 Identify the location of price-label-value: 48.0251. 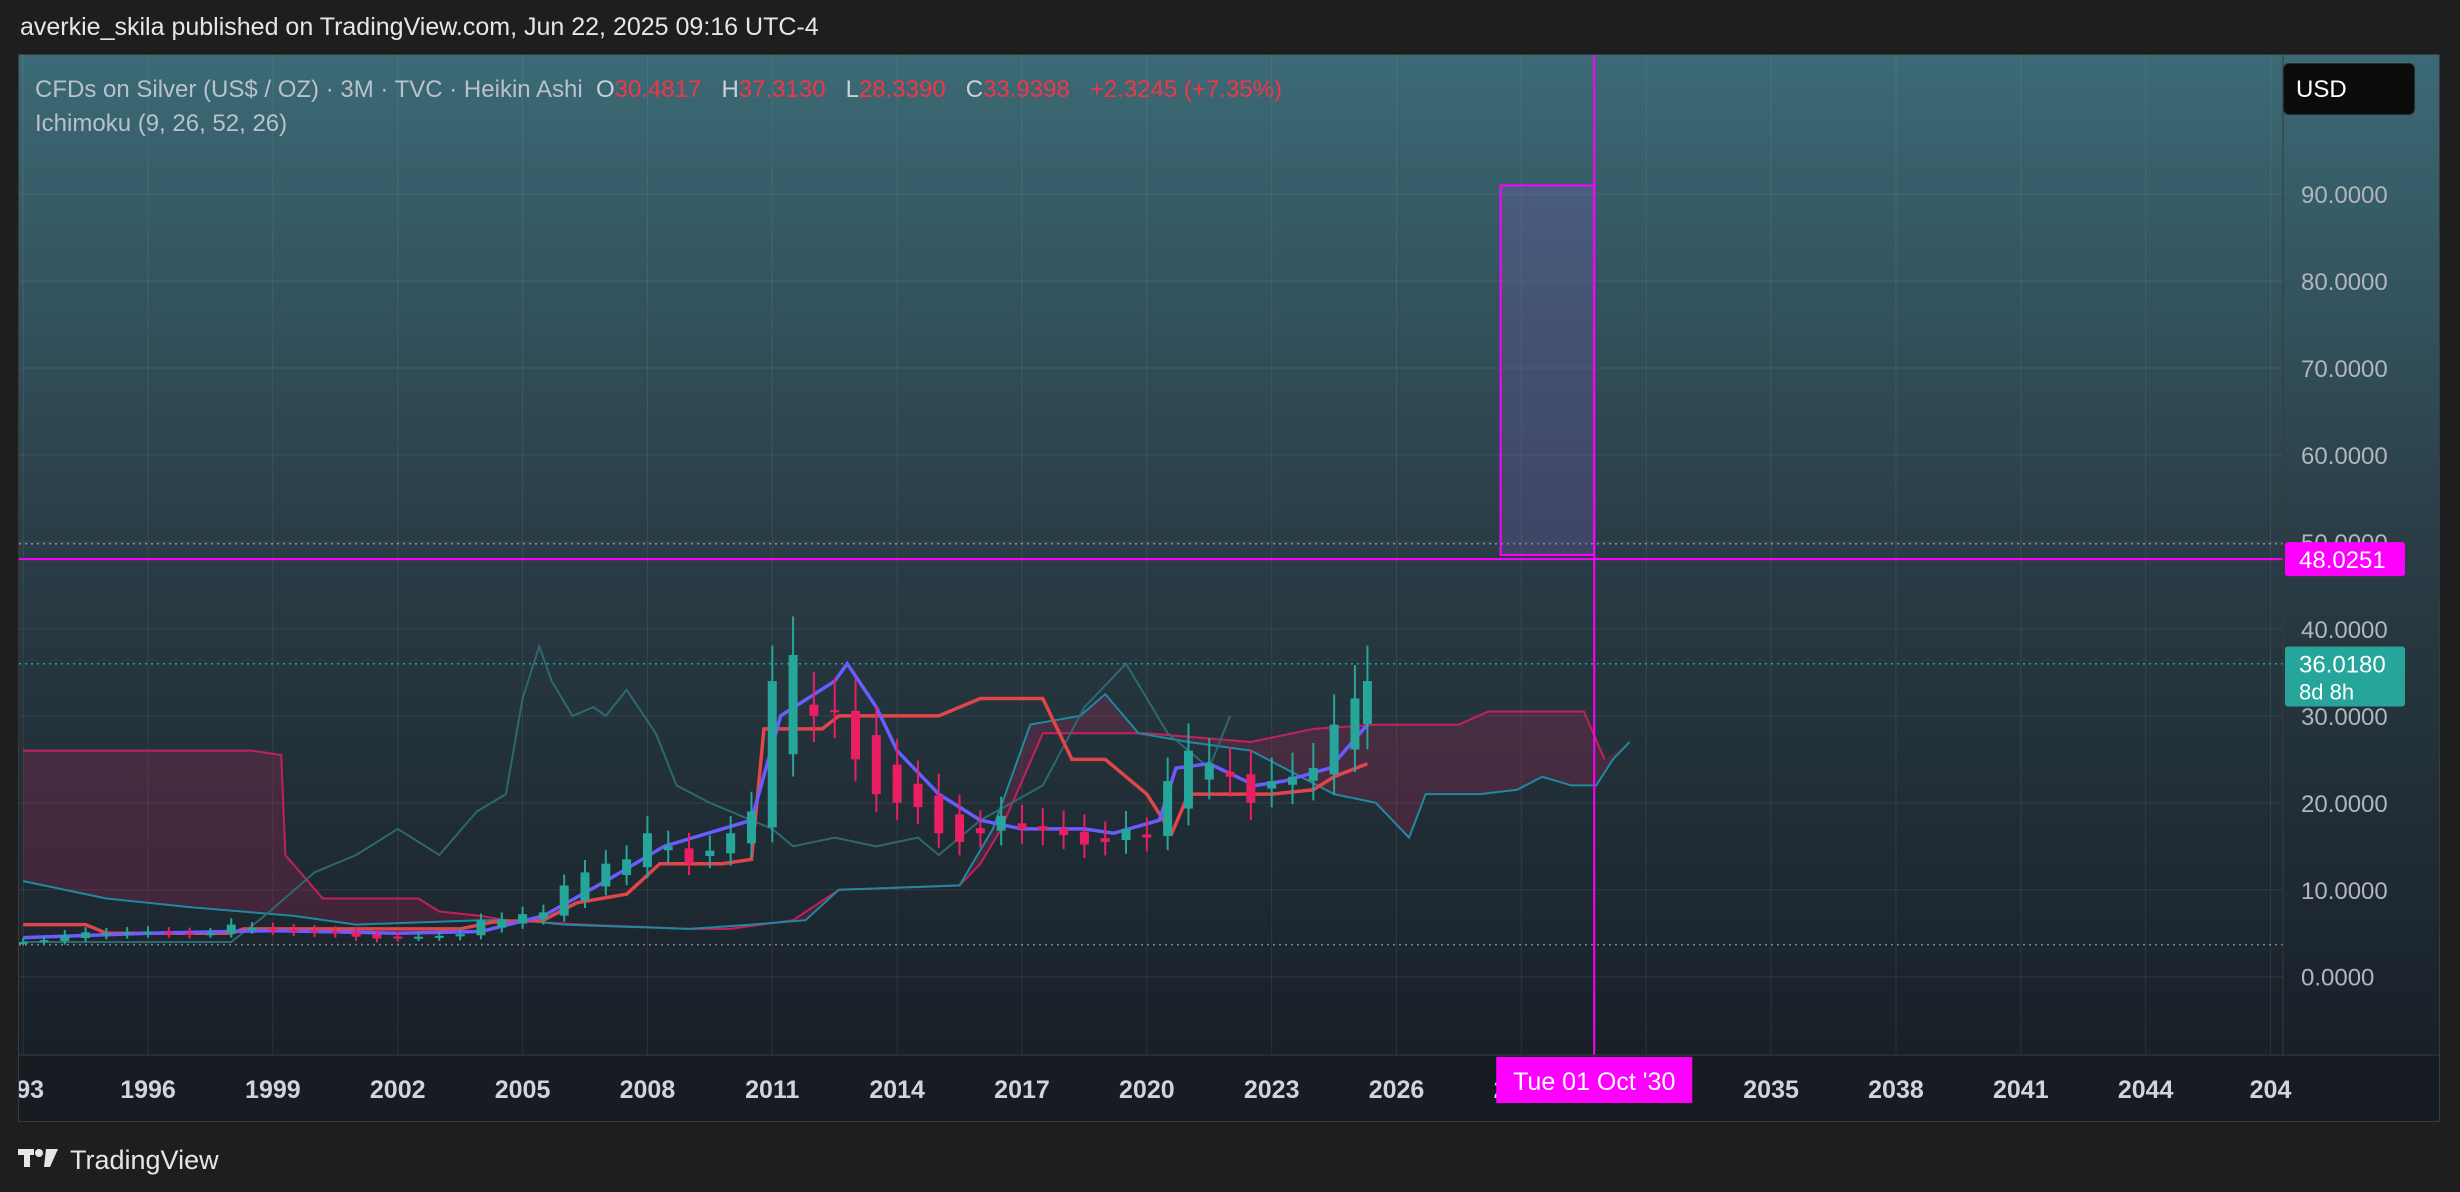
(2342, 560).